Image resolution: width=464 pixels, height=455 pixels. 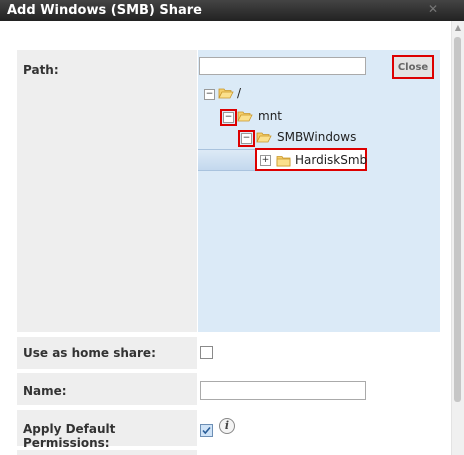 I want to click on tree-node-label: HardiskSmb, so click(x=331, y=160).